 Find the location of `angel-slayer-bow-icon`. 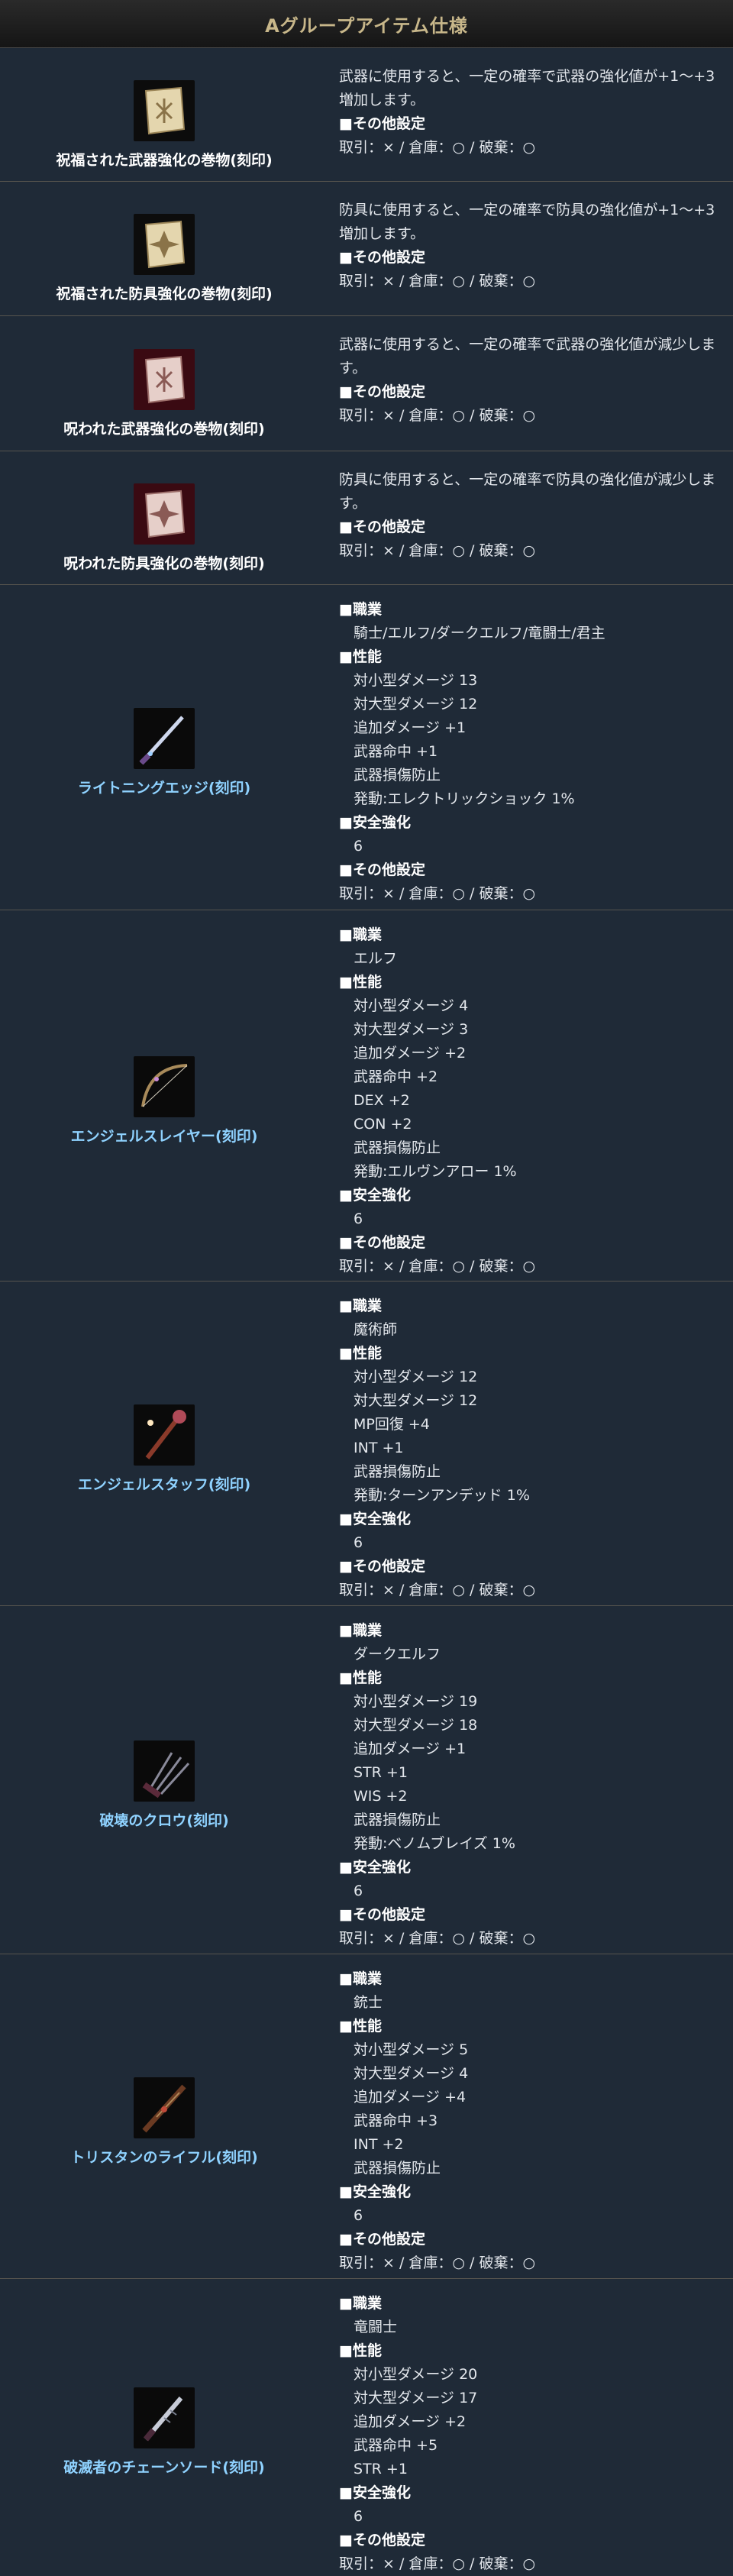

angel-slayer-bow-icon is located at coordinates (165, 1086).